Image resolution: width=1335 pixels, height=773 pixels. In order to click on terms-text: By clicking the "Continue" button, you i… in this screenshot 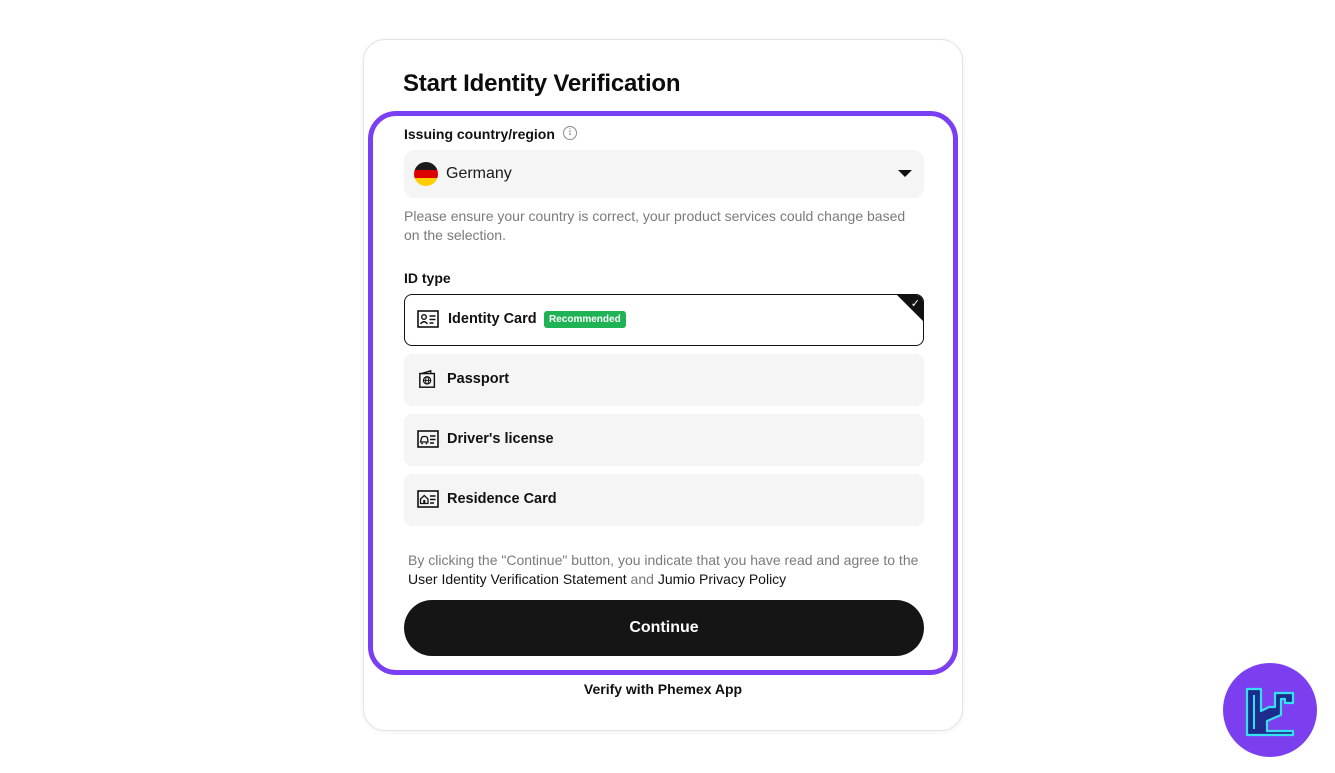, I will do `click(665, 570)`.